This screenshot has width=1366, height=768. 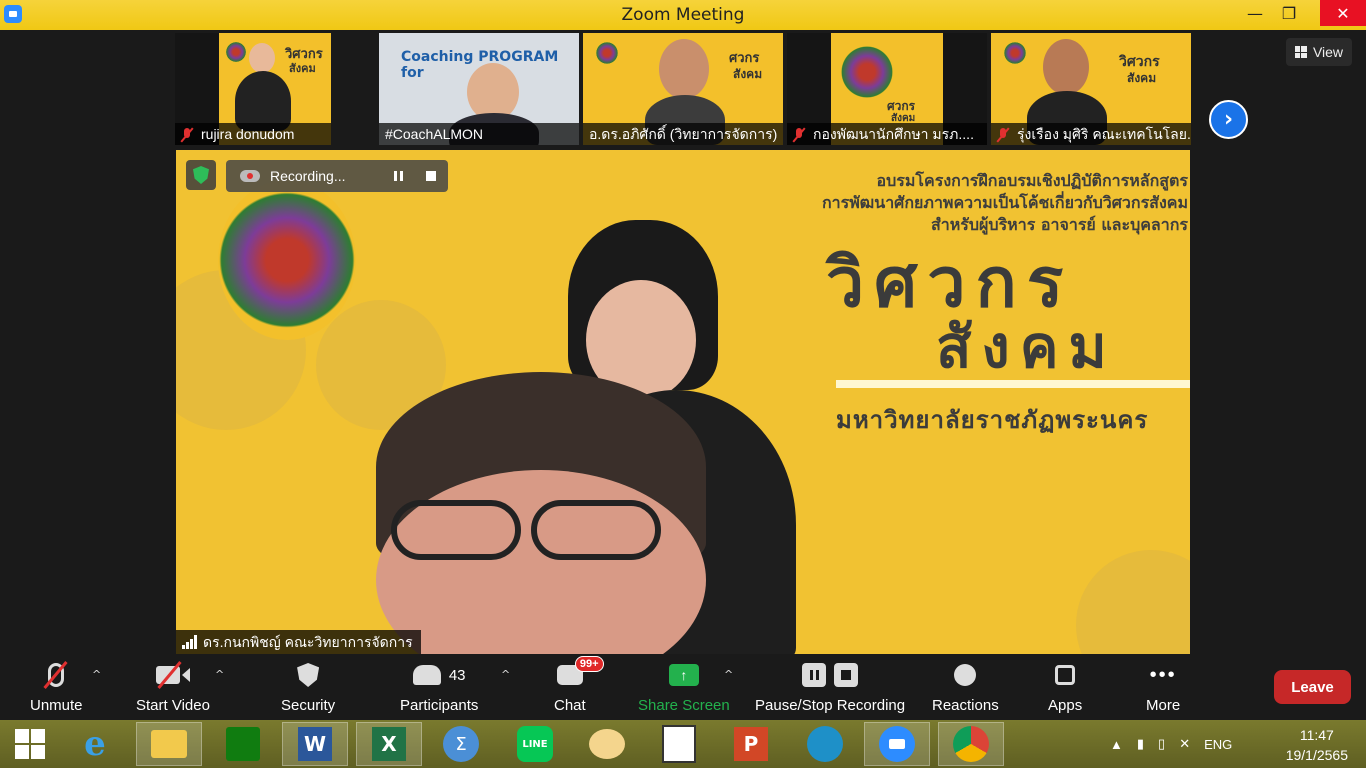 What do you see at coordinates (189, 642) in the screenshot?
I see `signal-strength-icon` at bounding box center [189, 642].